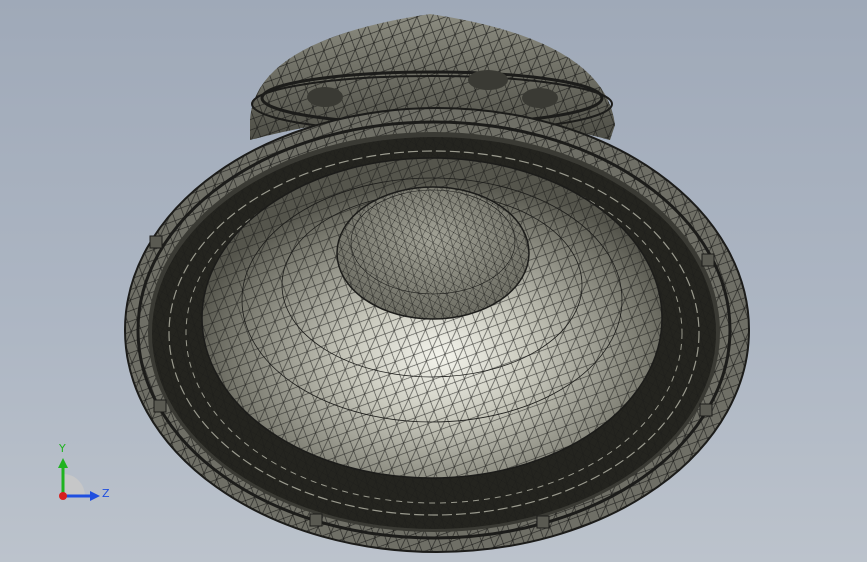 This screenshot has height=562, width=867. What do you see at coordinates (83, 473) in the screenshot?
I see `axis-triad: Y Z` at bounding box center [83, 473].